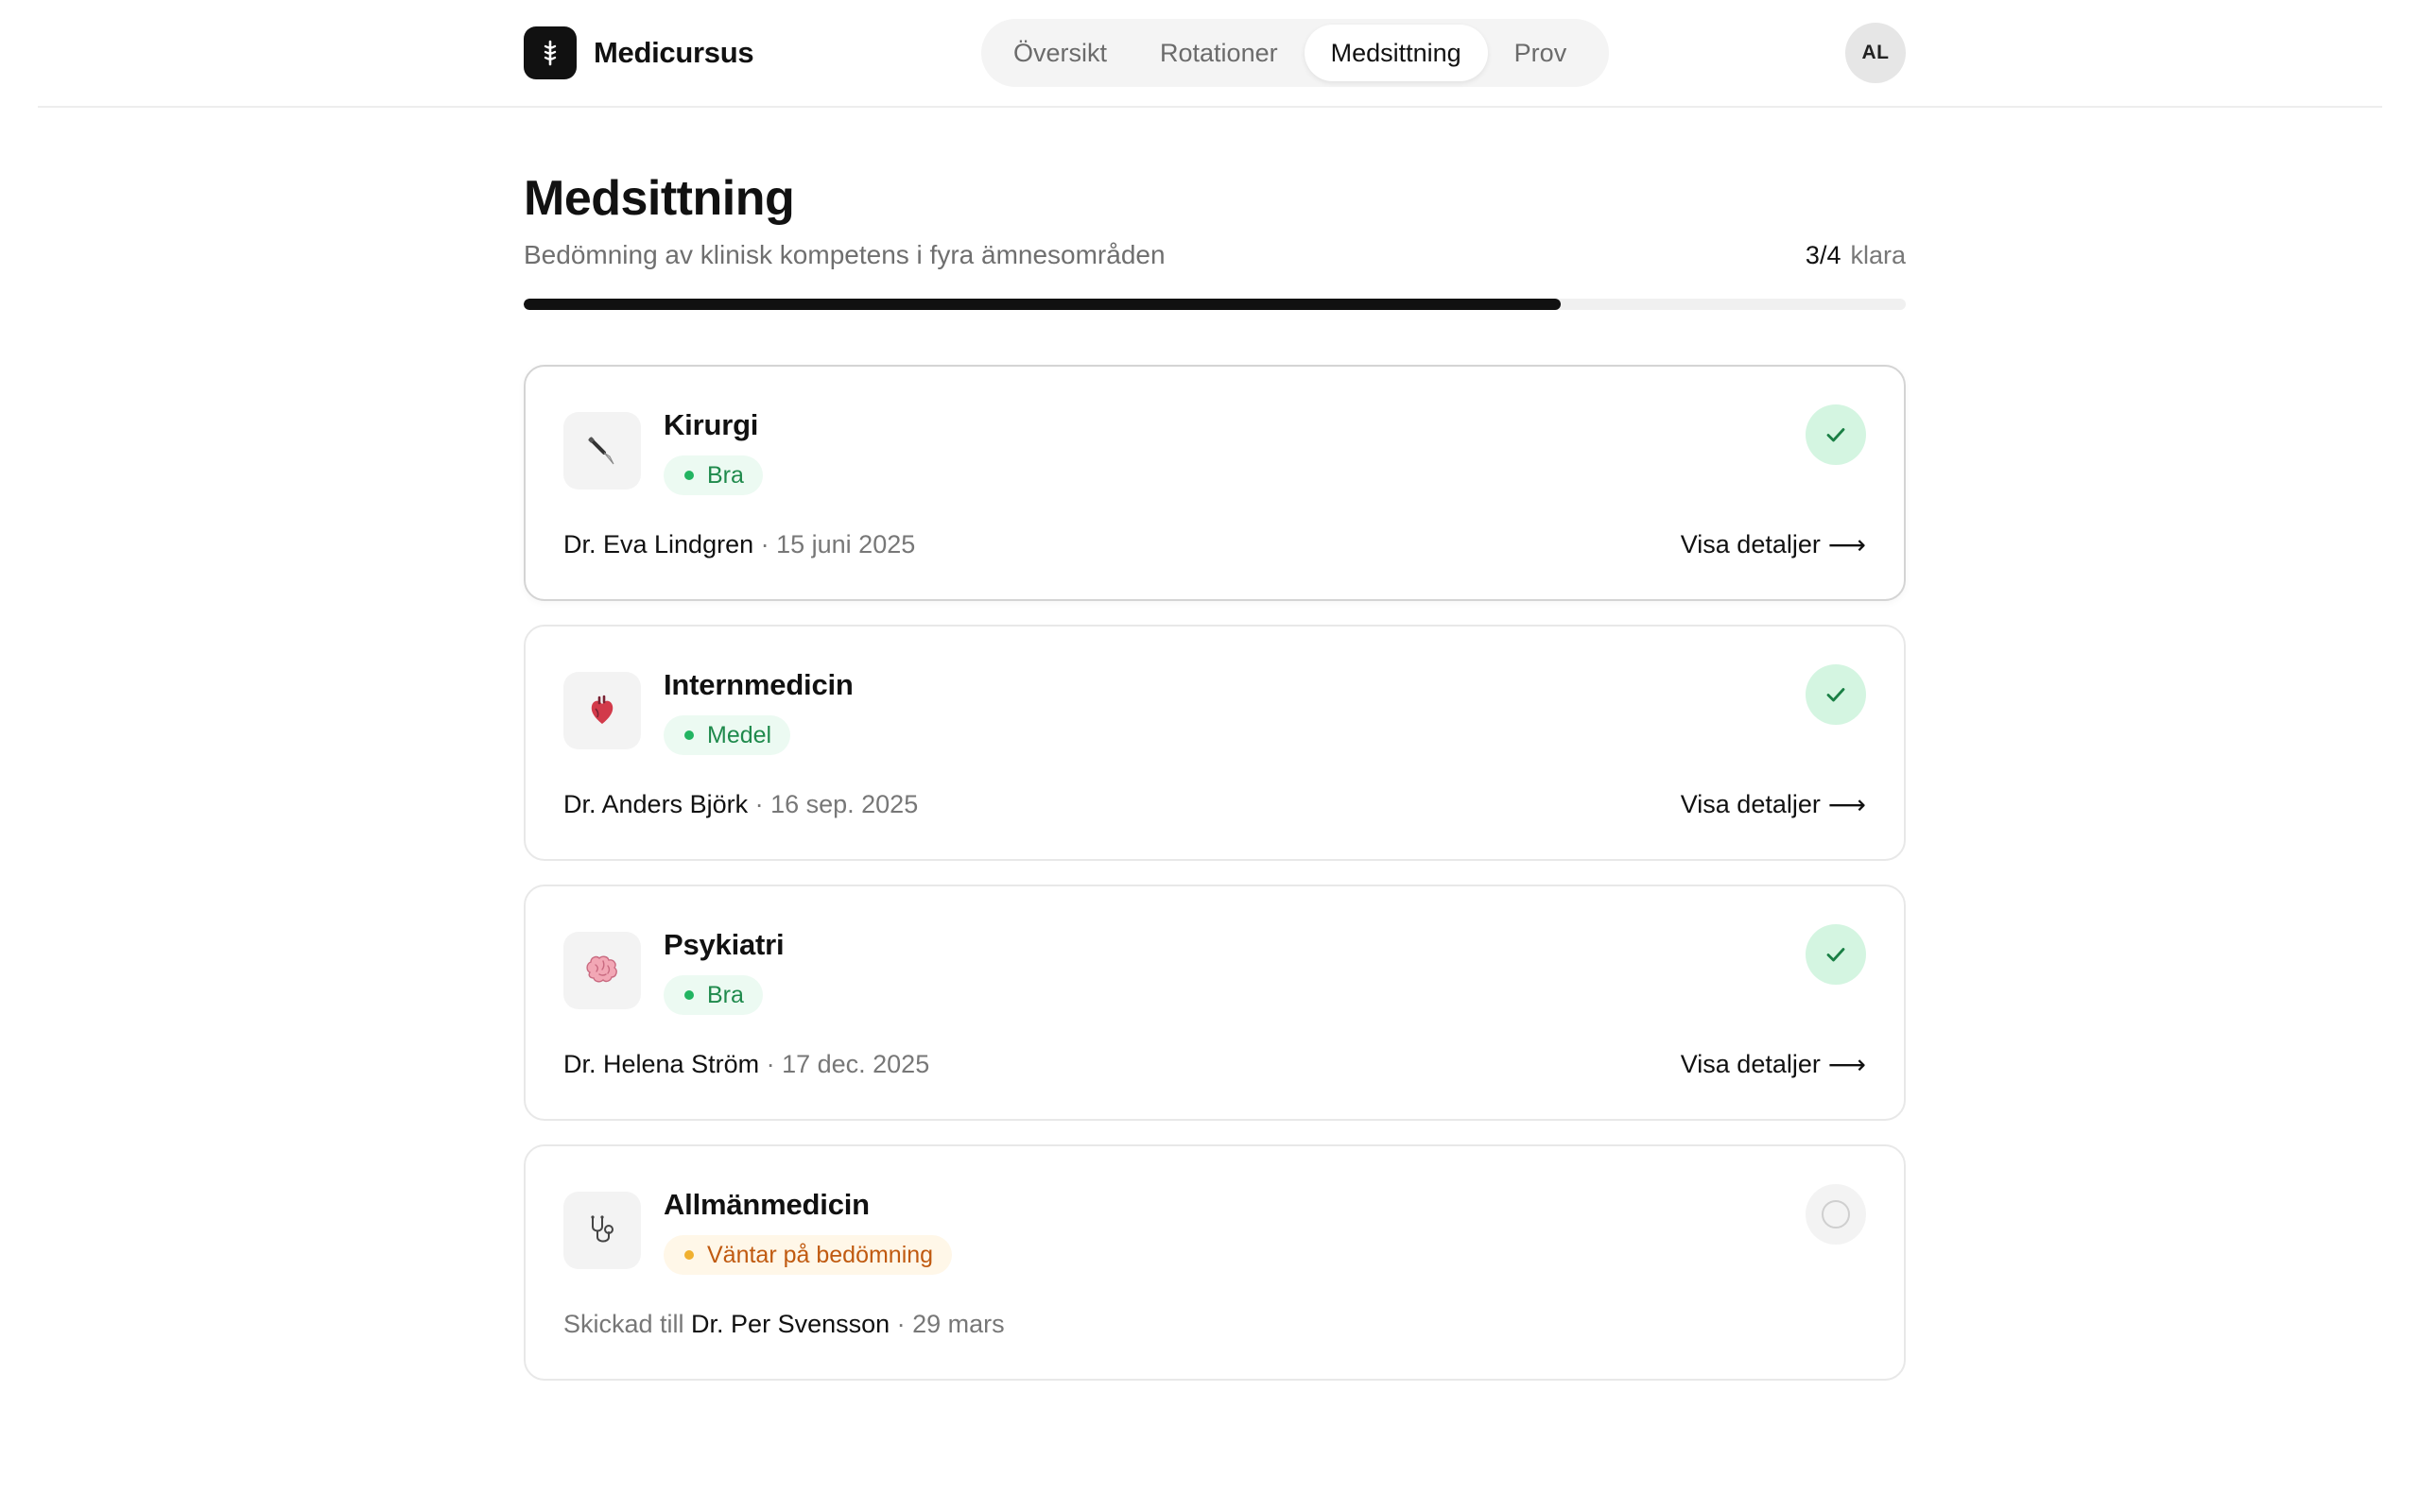 The width and height of the screenshot is (2420, 1512). I want to click on tab-prov: Prov, so click(1541, 53).